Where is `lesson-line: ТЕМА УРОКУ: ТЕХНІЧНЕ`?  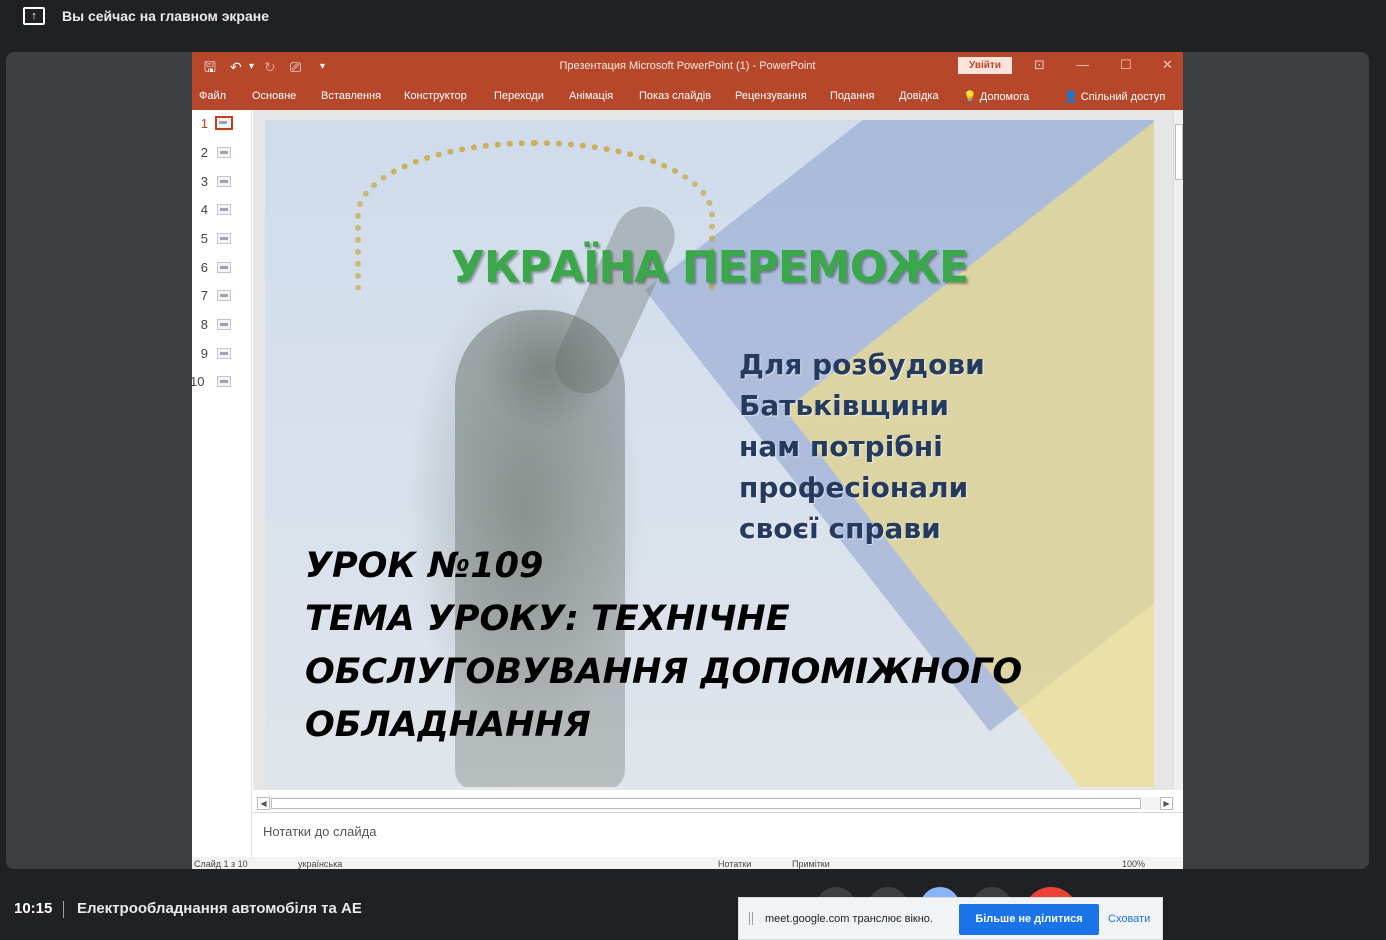
lesson-line: ТЕМА УРОКУ: ТЕХНІЧНЕ is located at coordinates (547, 619).